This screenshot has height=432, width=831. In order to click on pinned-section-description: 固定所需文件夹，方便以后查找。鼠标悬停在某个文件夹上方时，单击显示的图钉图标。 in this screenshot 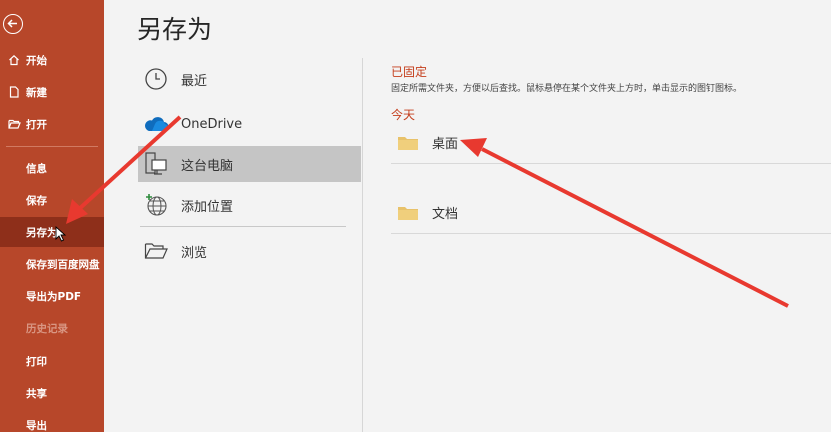, I will do `click(567, 89)`.